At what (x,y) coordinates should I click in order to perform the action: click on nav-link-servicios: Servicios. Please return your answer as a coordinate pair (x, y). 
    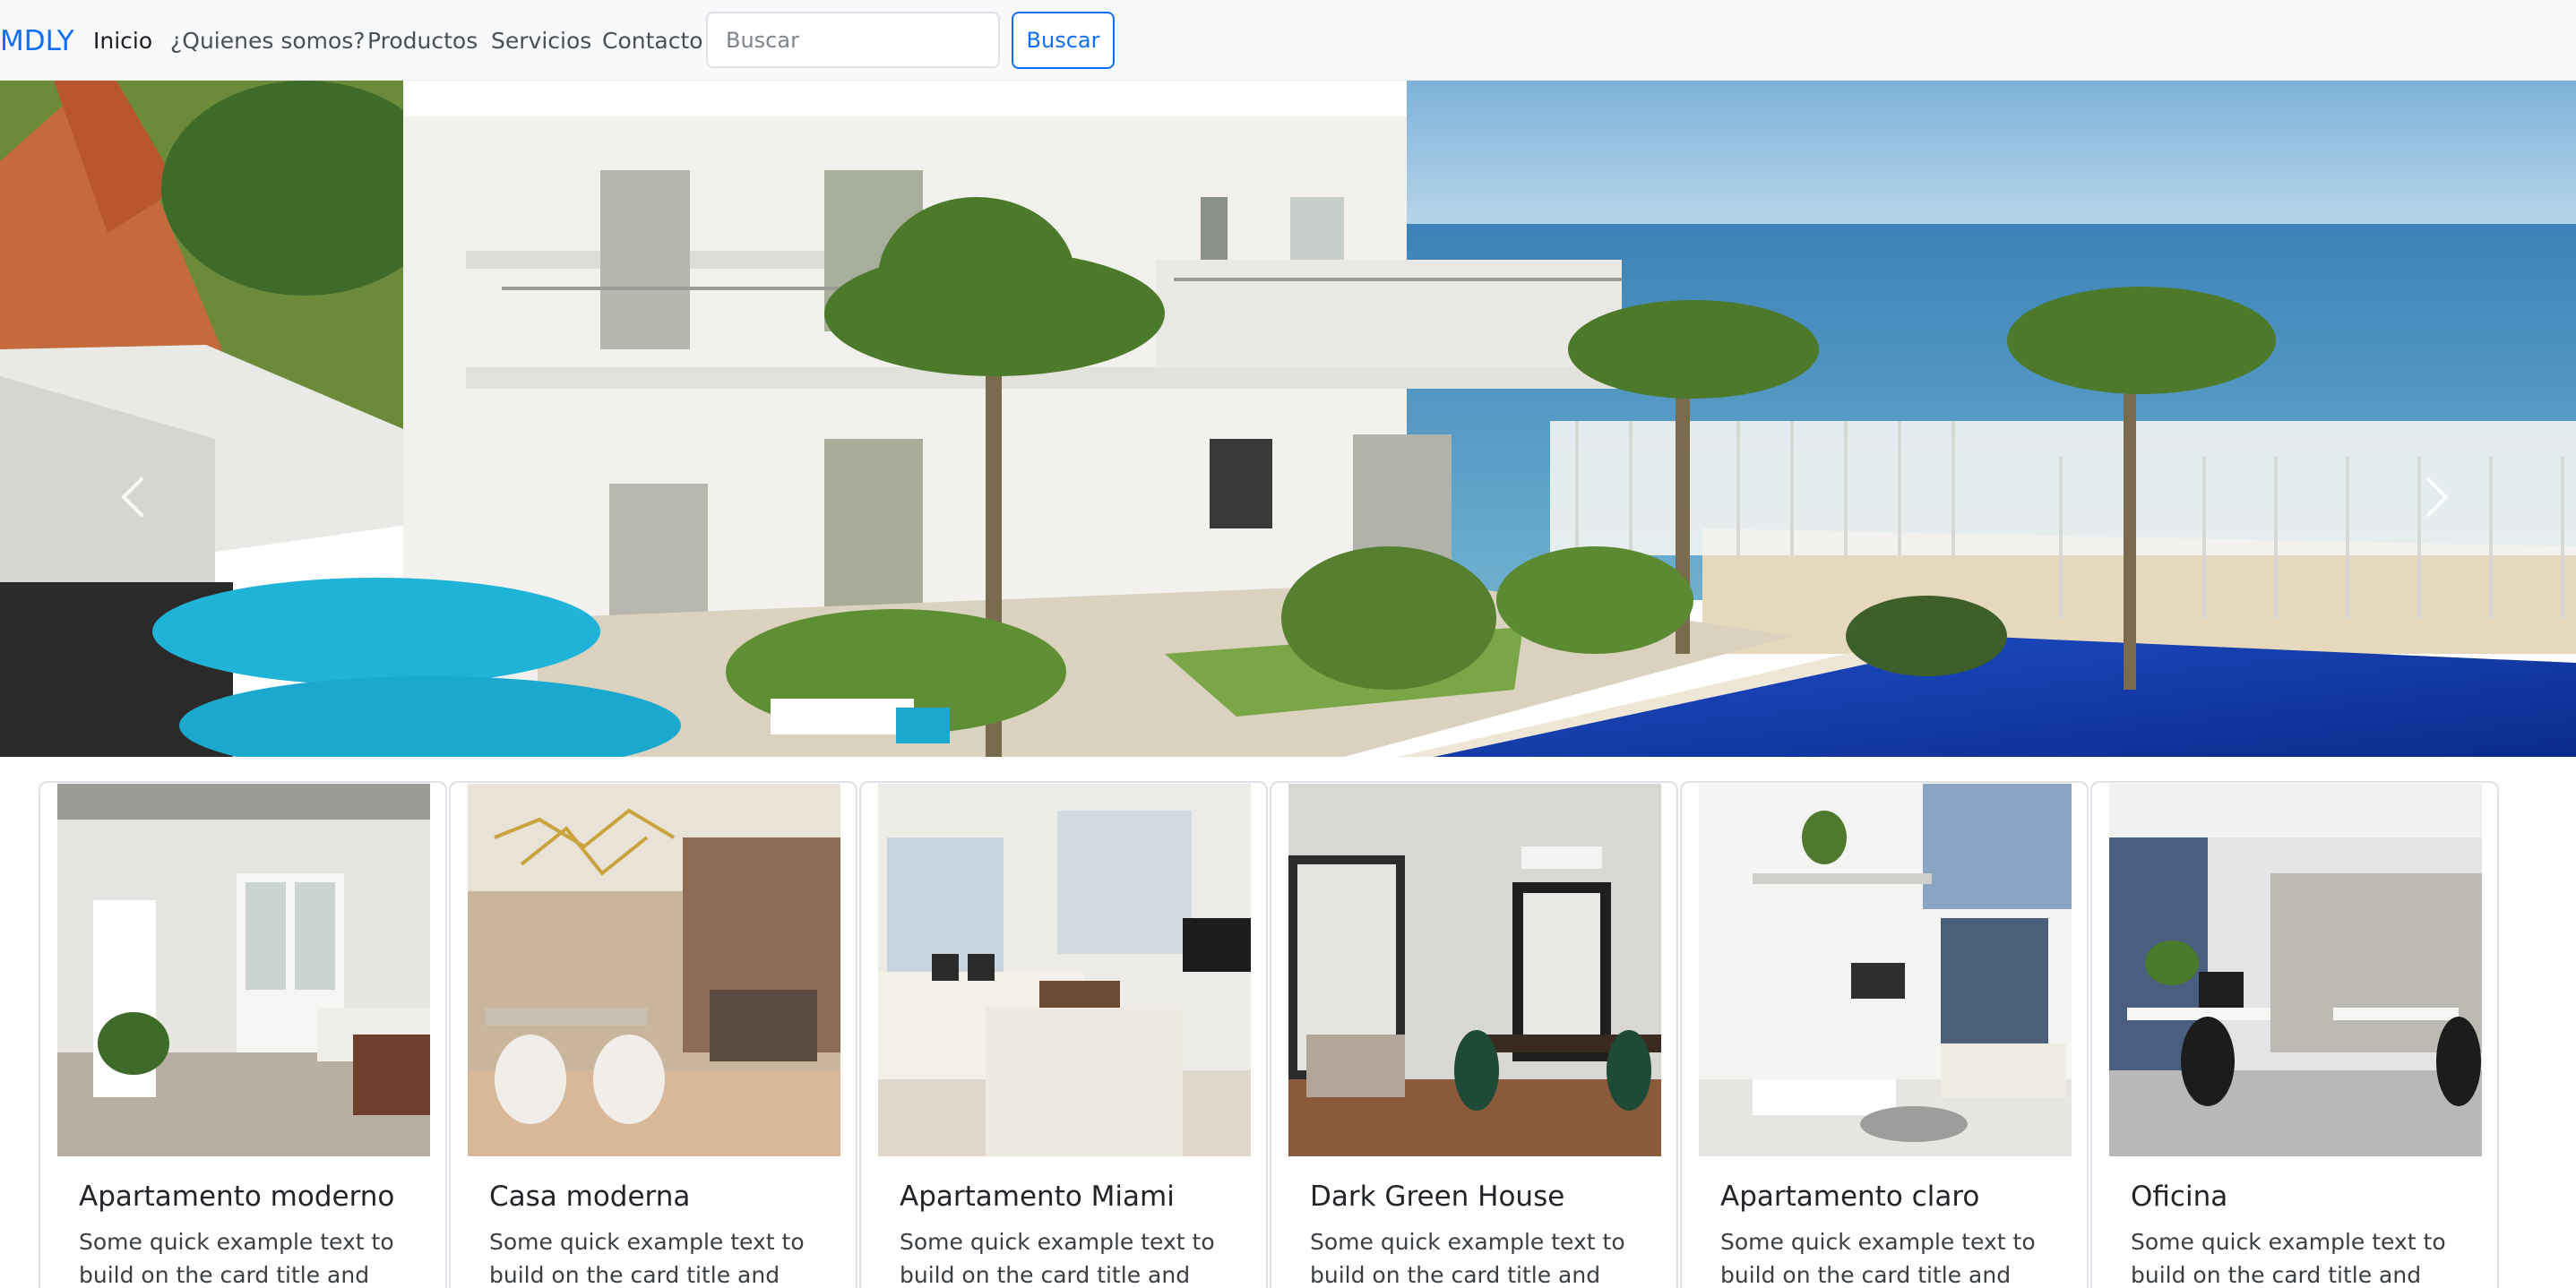
    Looking at the image, I should click on (541, 41).